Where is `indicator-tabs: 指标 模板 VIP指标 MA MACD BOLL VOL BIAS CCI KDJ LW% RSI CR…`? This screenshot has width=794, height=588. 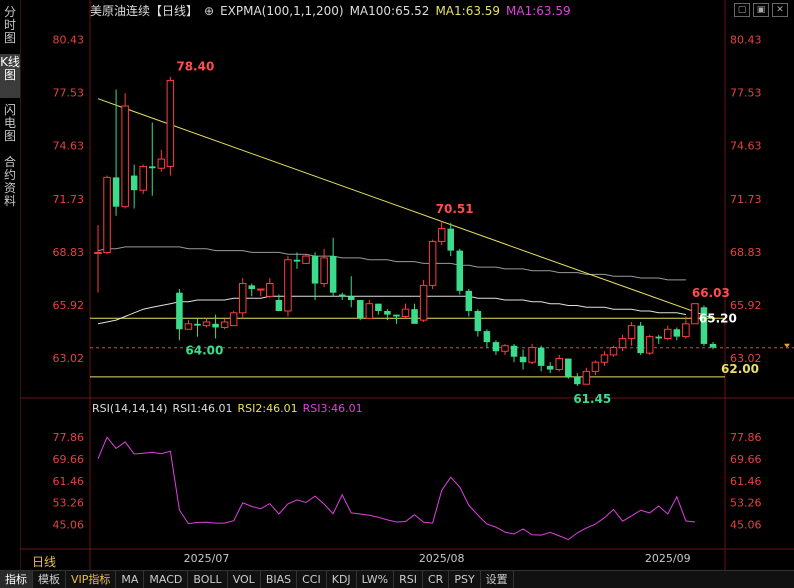
indicator-tabs: 指标 模板 VIP指标 MA MACD BOLL VOL BIAS CCI KDJ LW% RSI CR… is located at coordinates (397, 579).